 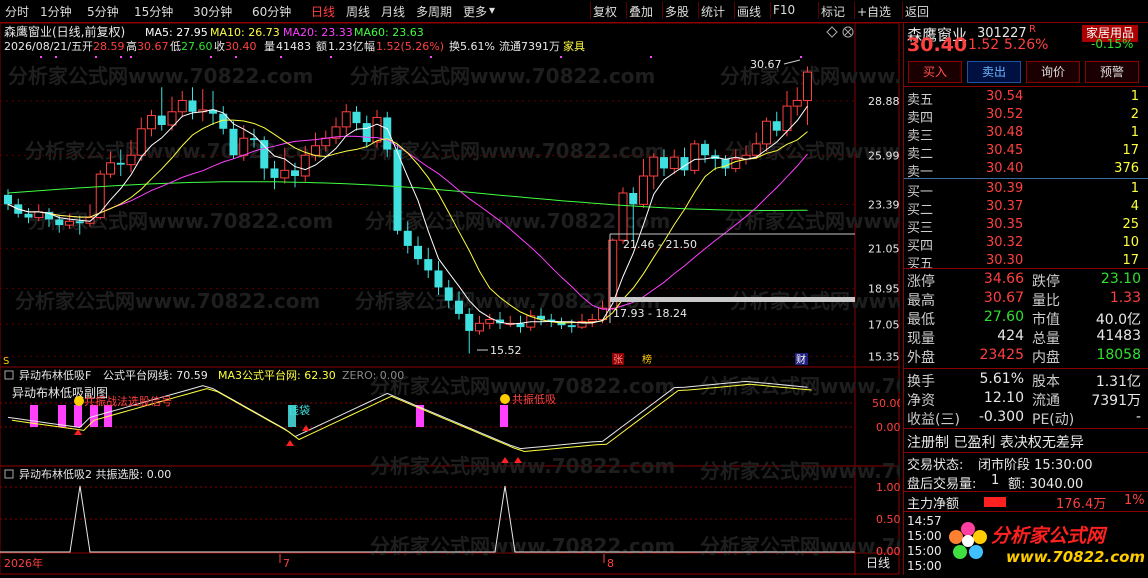 I want to click on fundamental-row: 收益(三) -0.300 PE(动) -, so click(x=1026, y=418).